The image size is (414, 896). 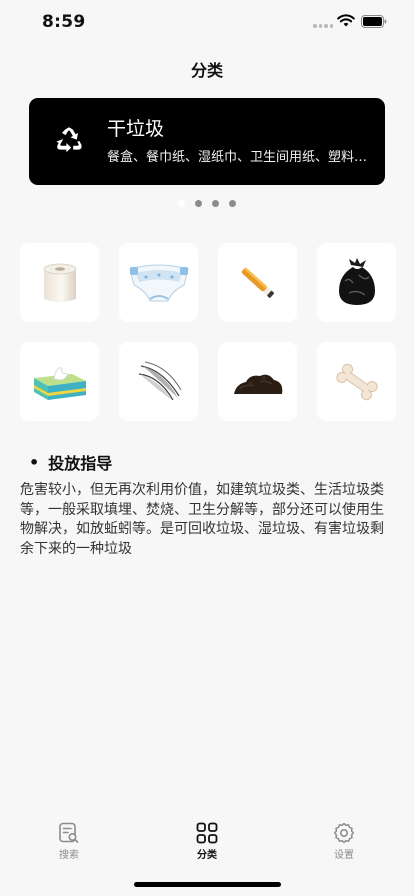 I want to click on dirt-pile-icon, so click(x=257, y=384).